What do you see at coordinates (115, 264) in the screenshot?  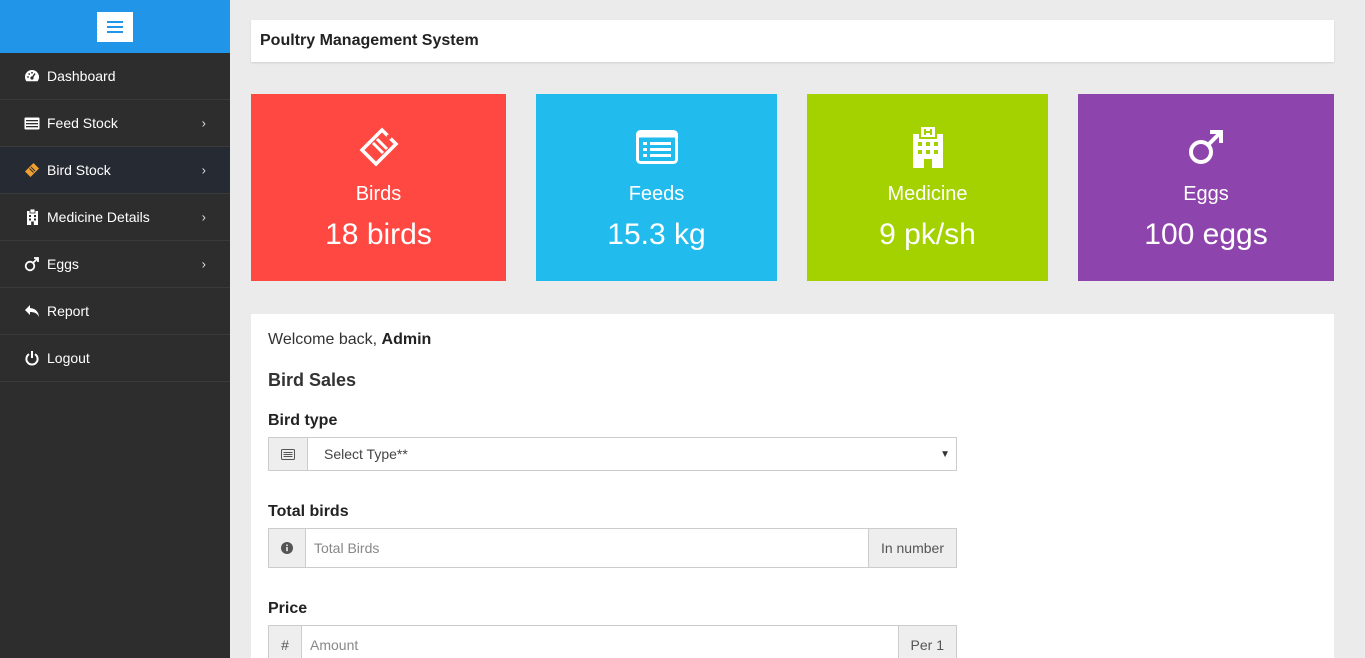 I see `sidebar-item-eggs: Eggs ›` at bounding box center [115, 264].